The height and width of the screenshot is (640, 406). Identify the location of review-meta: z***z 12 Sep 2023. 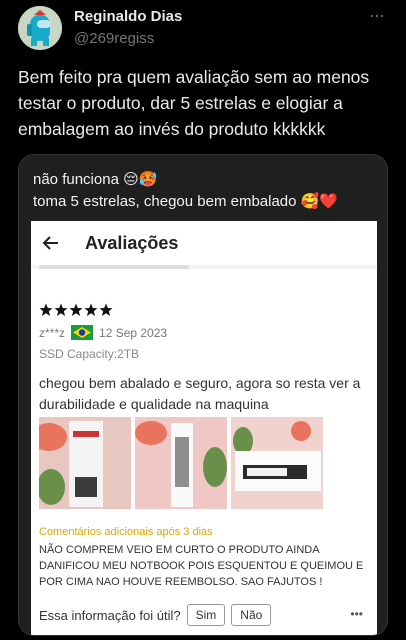
(103, 332).